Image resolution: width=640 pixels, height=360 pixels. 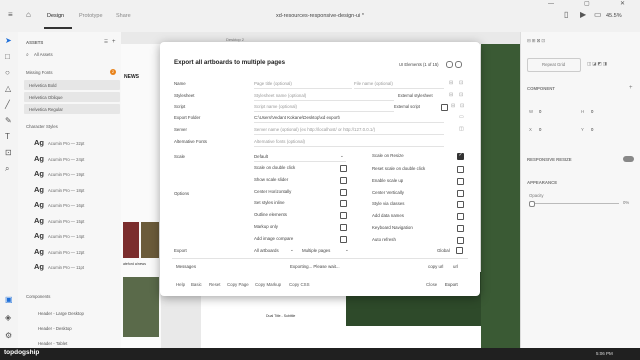 What do you see at coordinates (551, 4) in the screenshot?
I see `minimize-icon: —` at bounding box center [551, 4].